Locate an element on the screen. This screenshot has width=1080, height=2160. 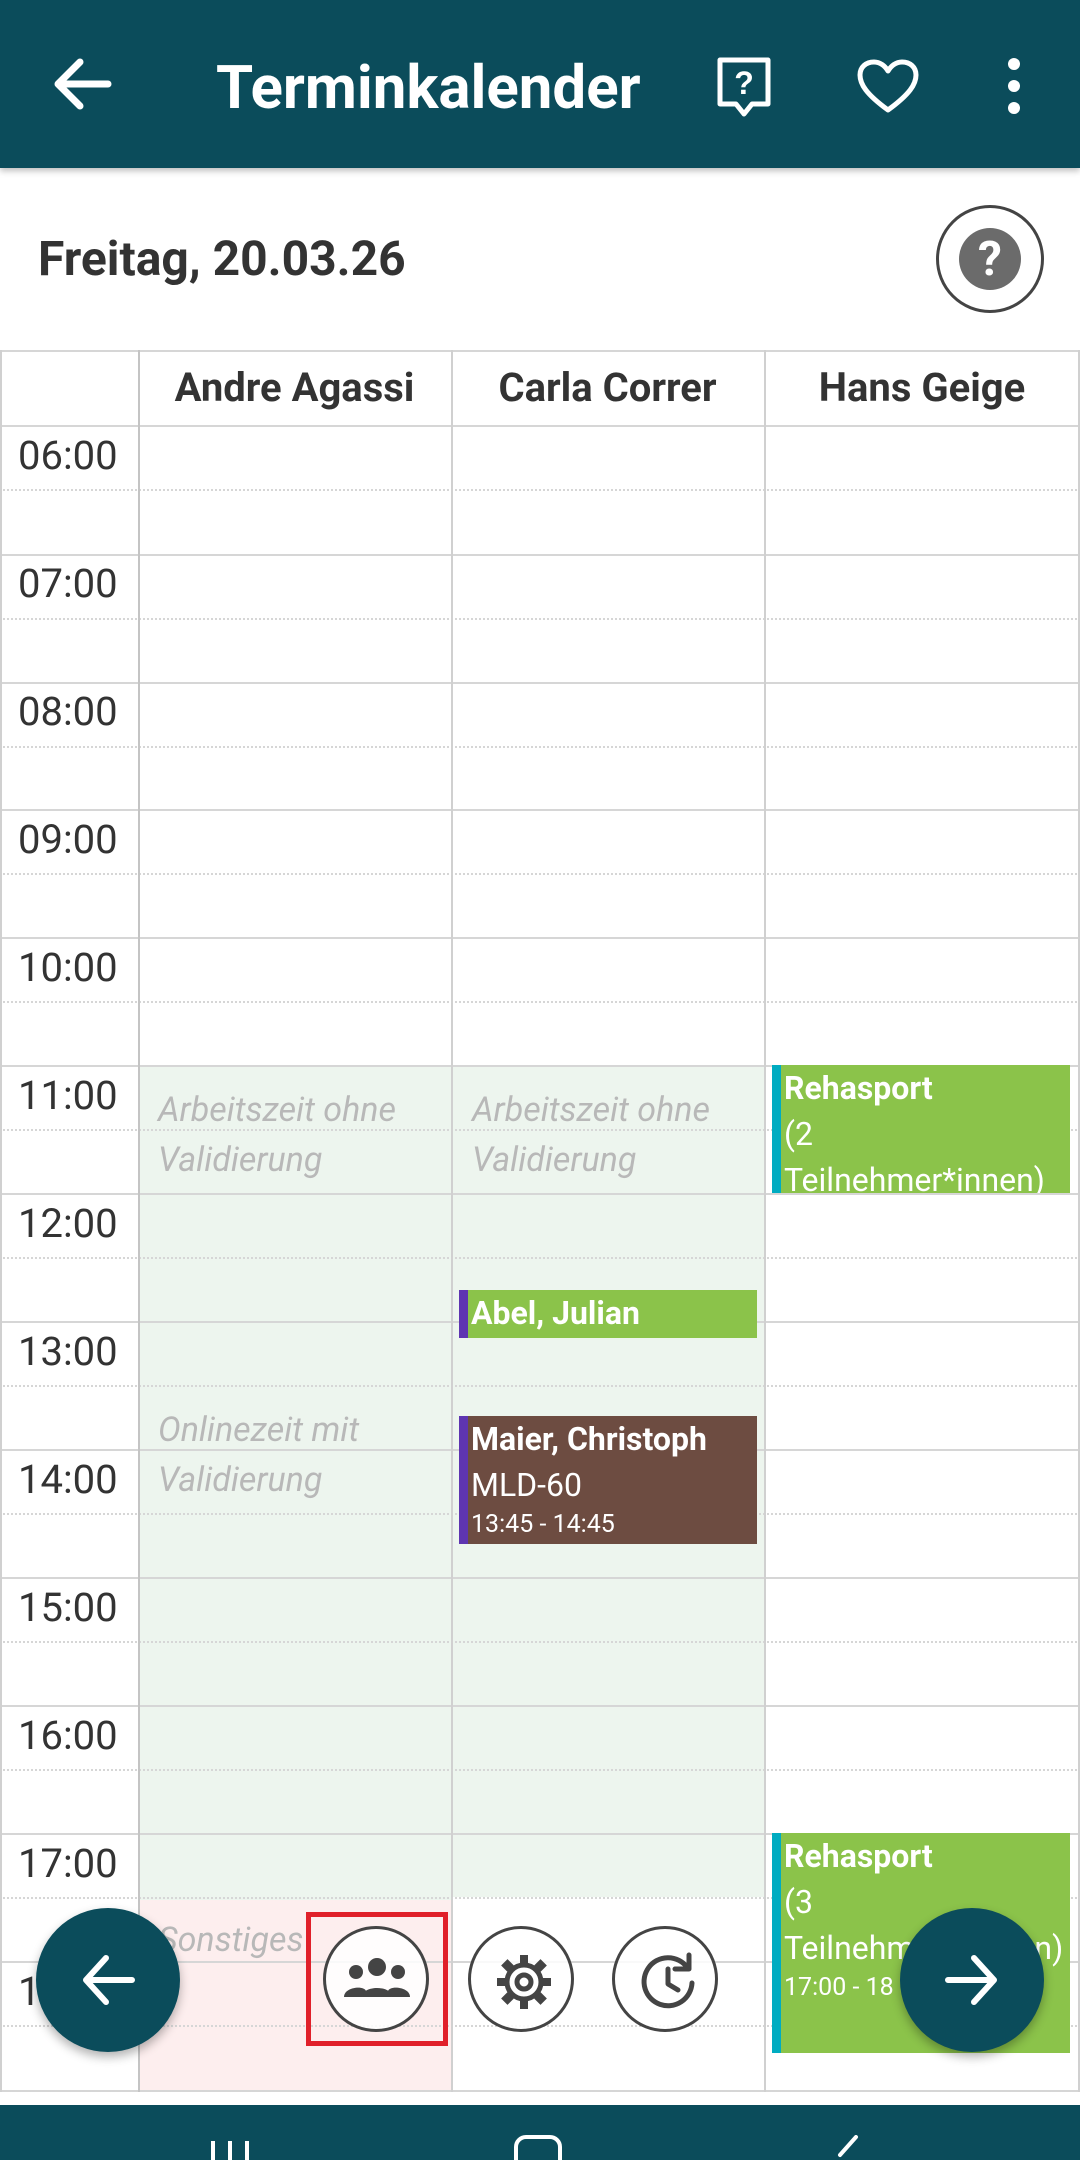
clock-rotate-icon is located at coordinates (668, 1980).